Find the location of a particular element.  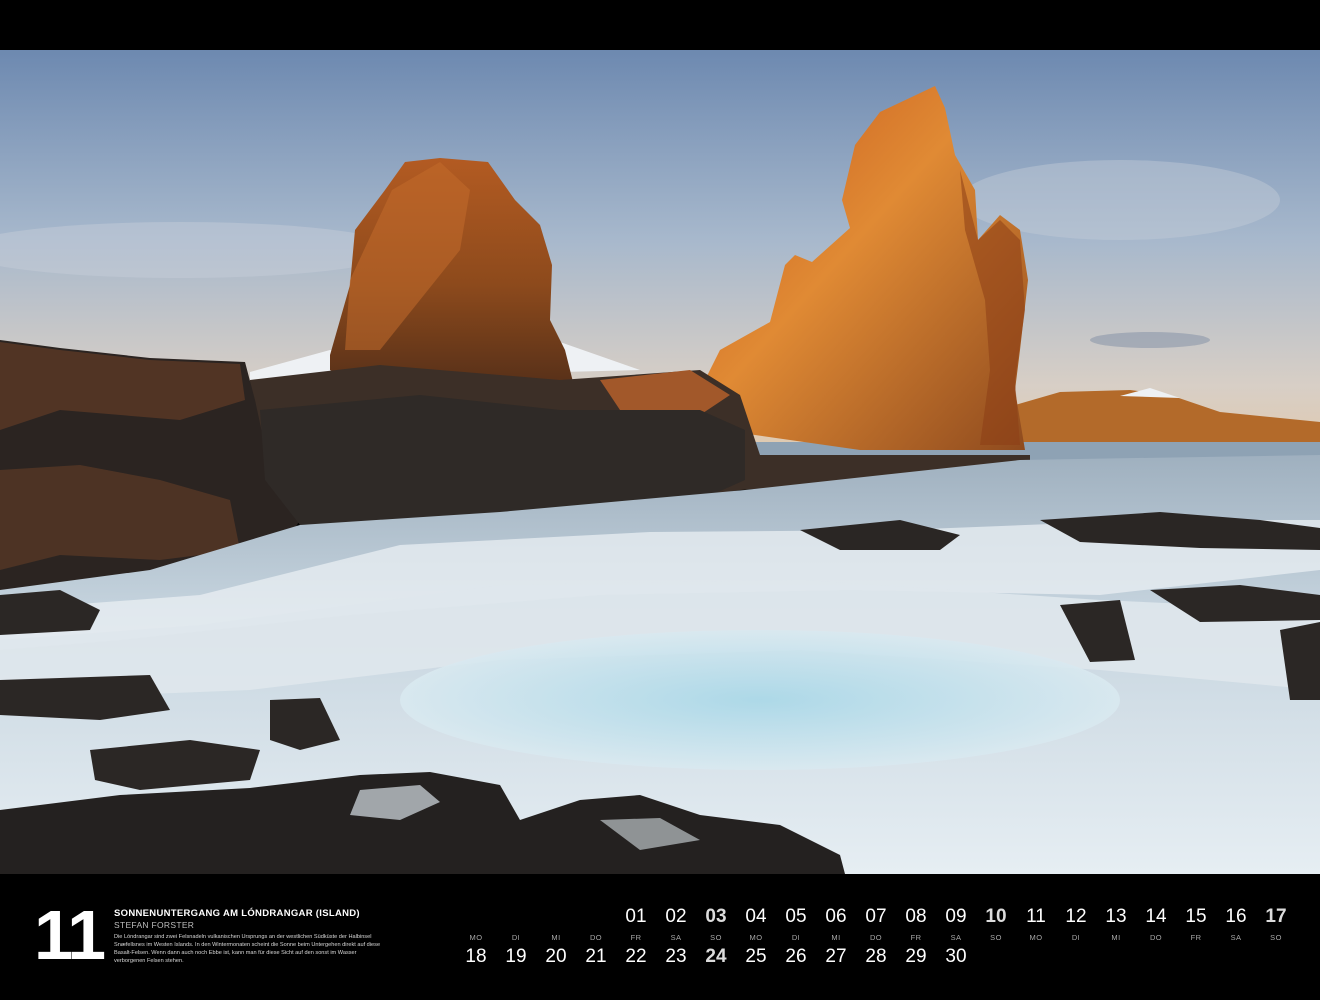

calendar-day: 13 is located at coordinates (1116, 916).